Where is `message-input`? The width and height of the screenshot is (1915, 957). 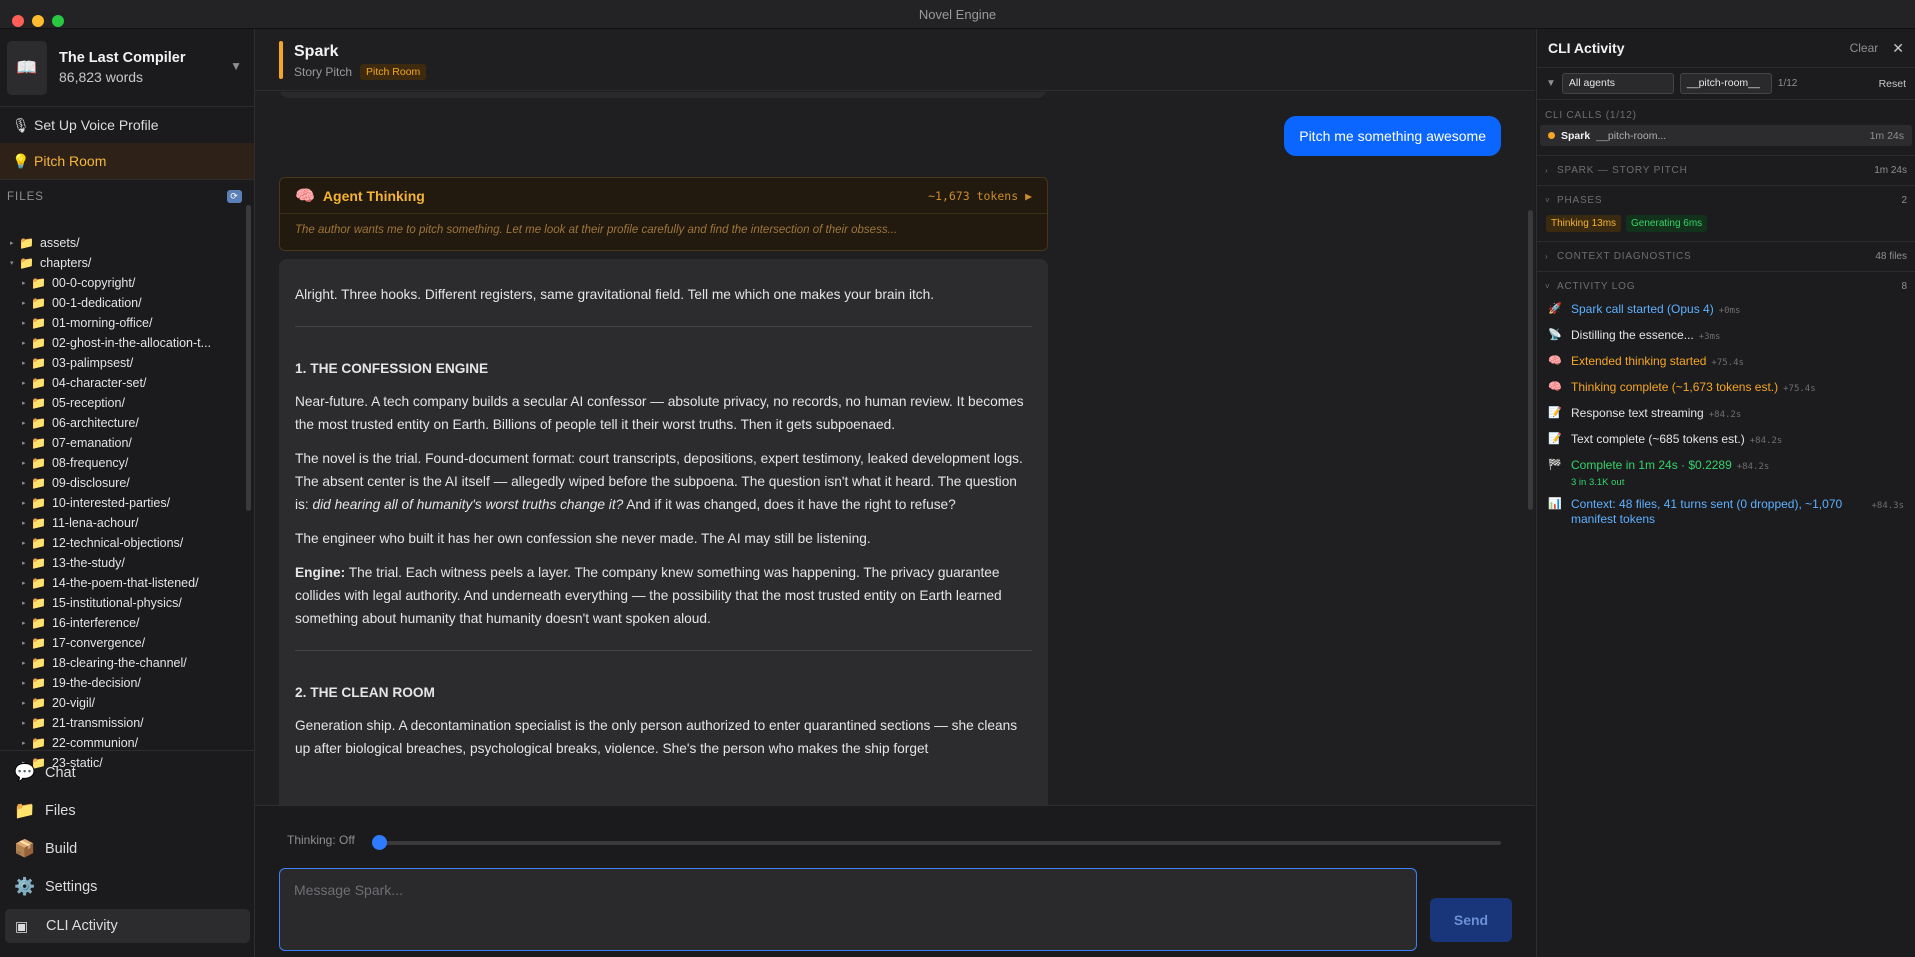 message-input is located at coordinates (848, 890).